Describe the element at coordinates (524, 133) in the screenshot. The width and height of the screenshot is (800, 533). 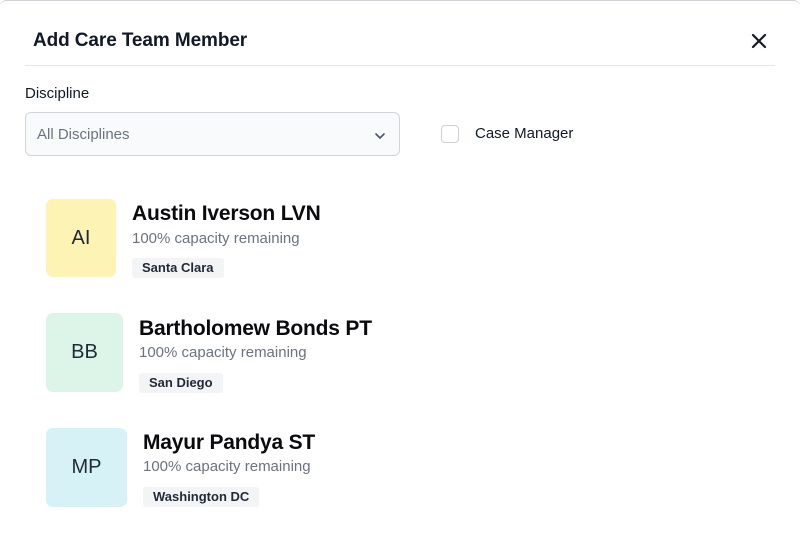
I see `case-manager-label: Case Manager` at that location.